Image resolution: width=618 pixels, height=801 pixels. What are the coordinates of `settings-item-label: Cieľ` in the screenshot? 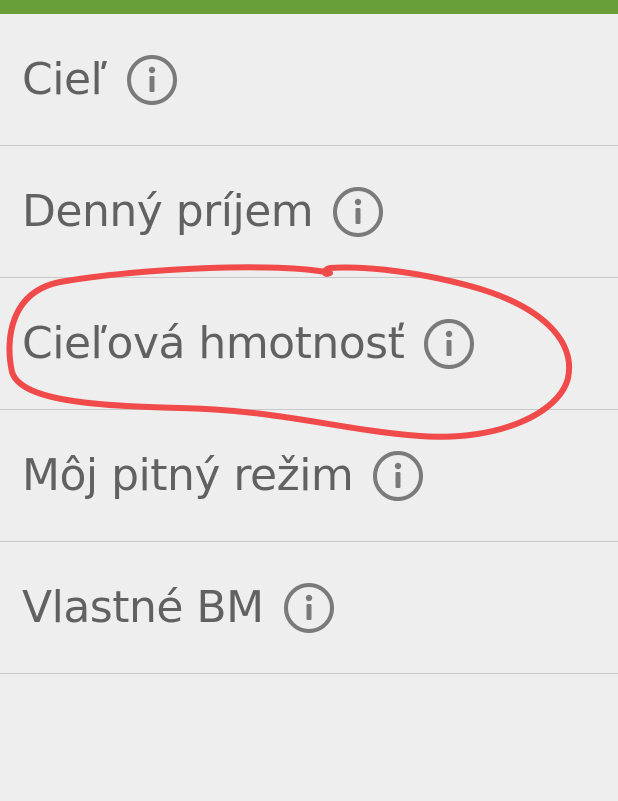 It's located at (64, 79).